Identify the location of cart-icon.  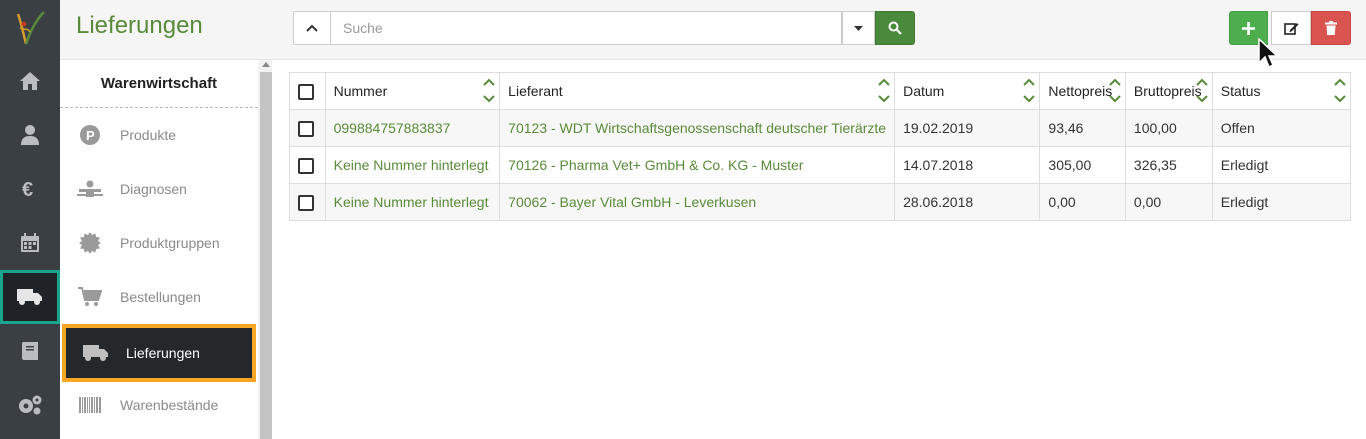
(90, 297).